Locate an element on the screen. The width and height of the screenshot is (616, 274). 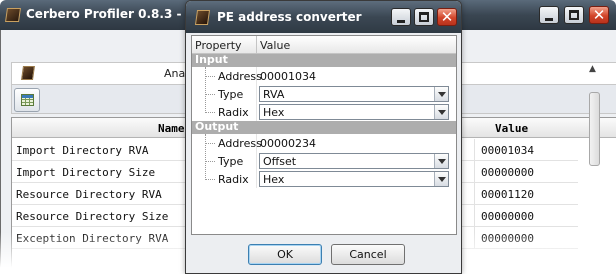
input-group-header: Input is located at coordinates (324, 60).